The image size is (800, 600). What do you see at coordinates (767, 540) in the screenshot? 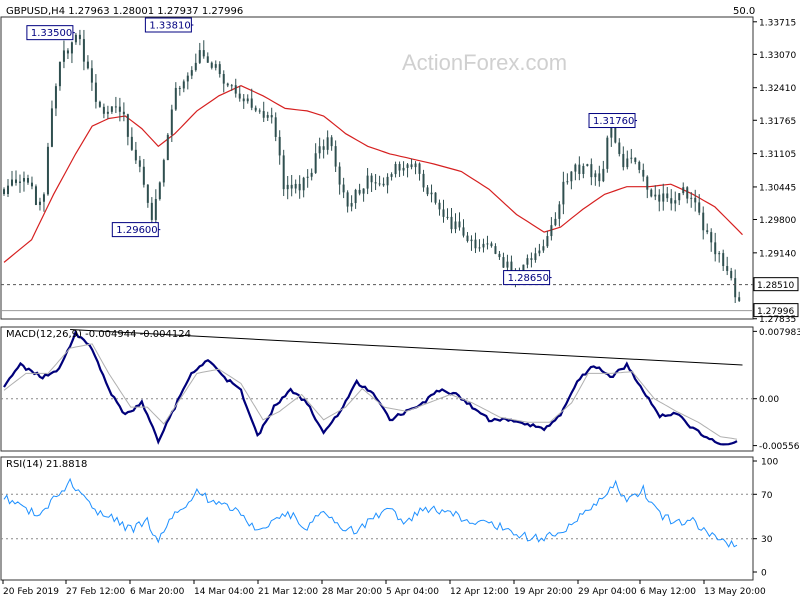
I see `rsi-tick-label: 30` at bounding box center [767, 540].